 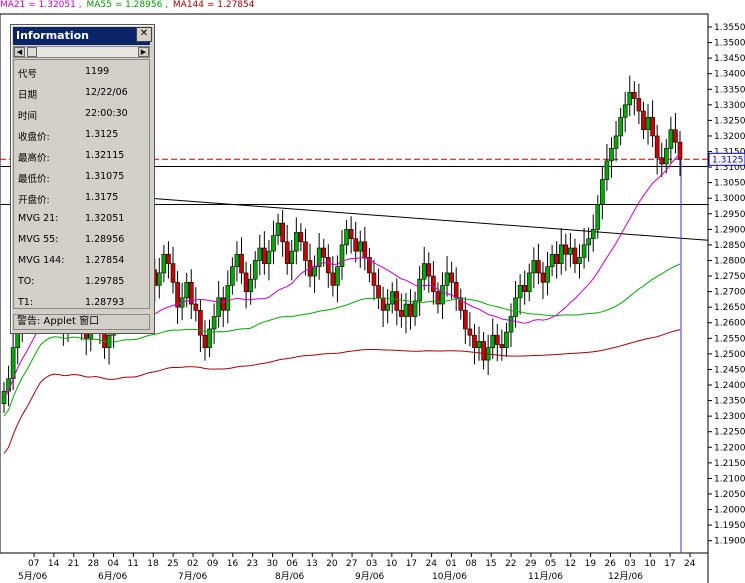 I want to click on month-label: 6月/06, so click(x=112, y=576).